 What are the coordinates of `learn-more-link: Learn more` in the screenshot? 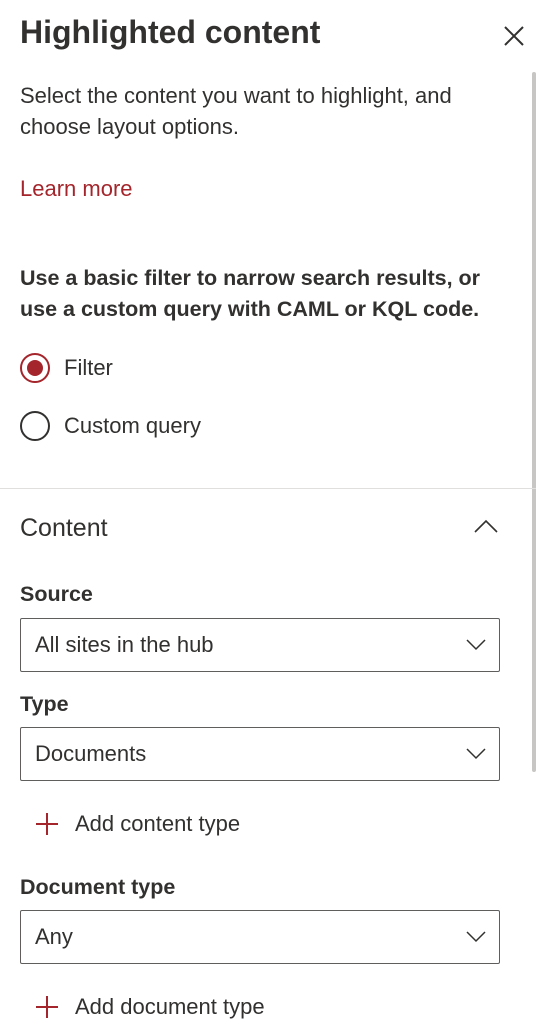 It's located at (76, 189).